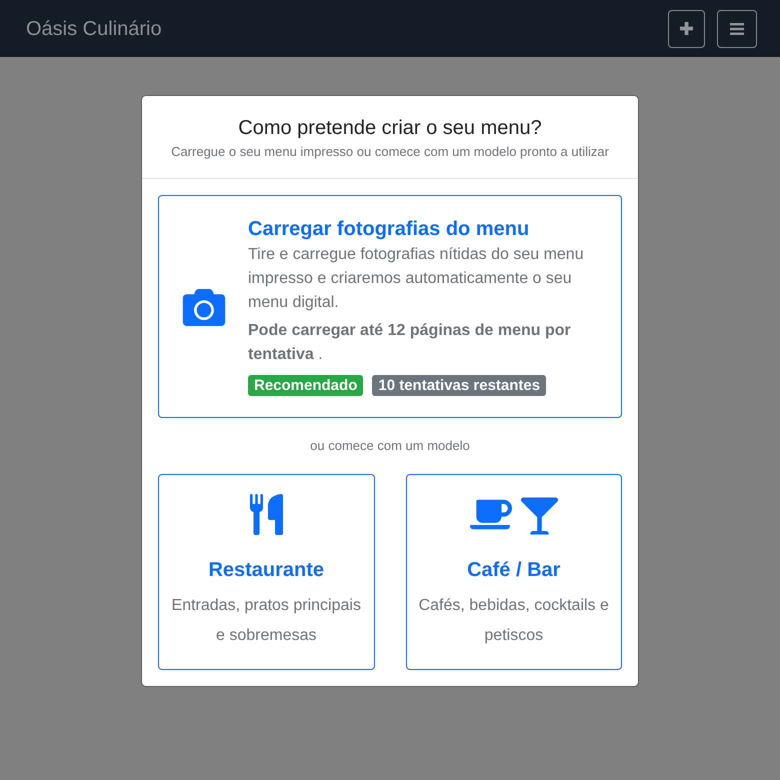  Describe the element at coordinates (204, 307) in the screenshot. I see `camera-icon` at that location.